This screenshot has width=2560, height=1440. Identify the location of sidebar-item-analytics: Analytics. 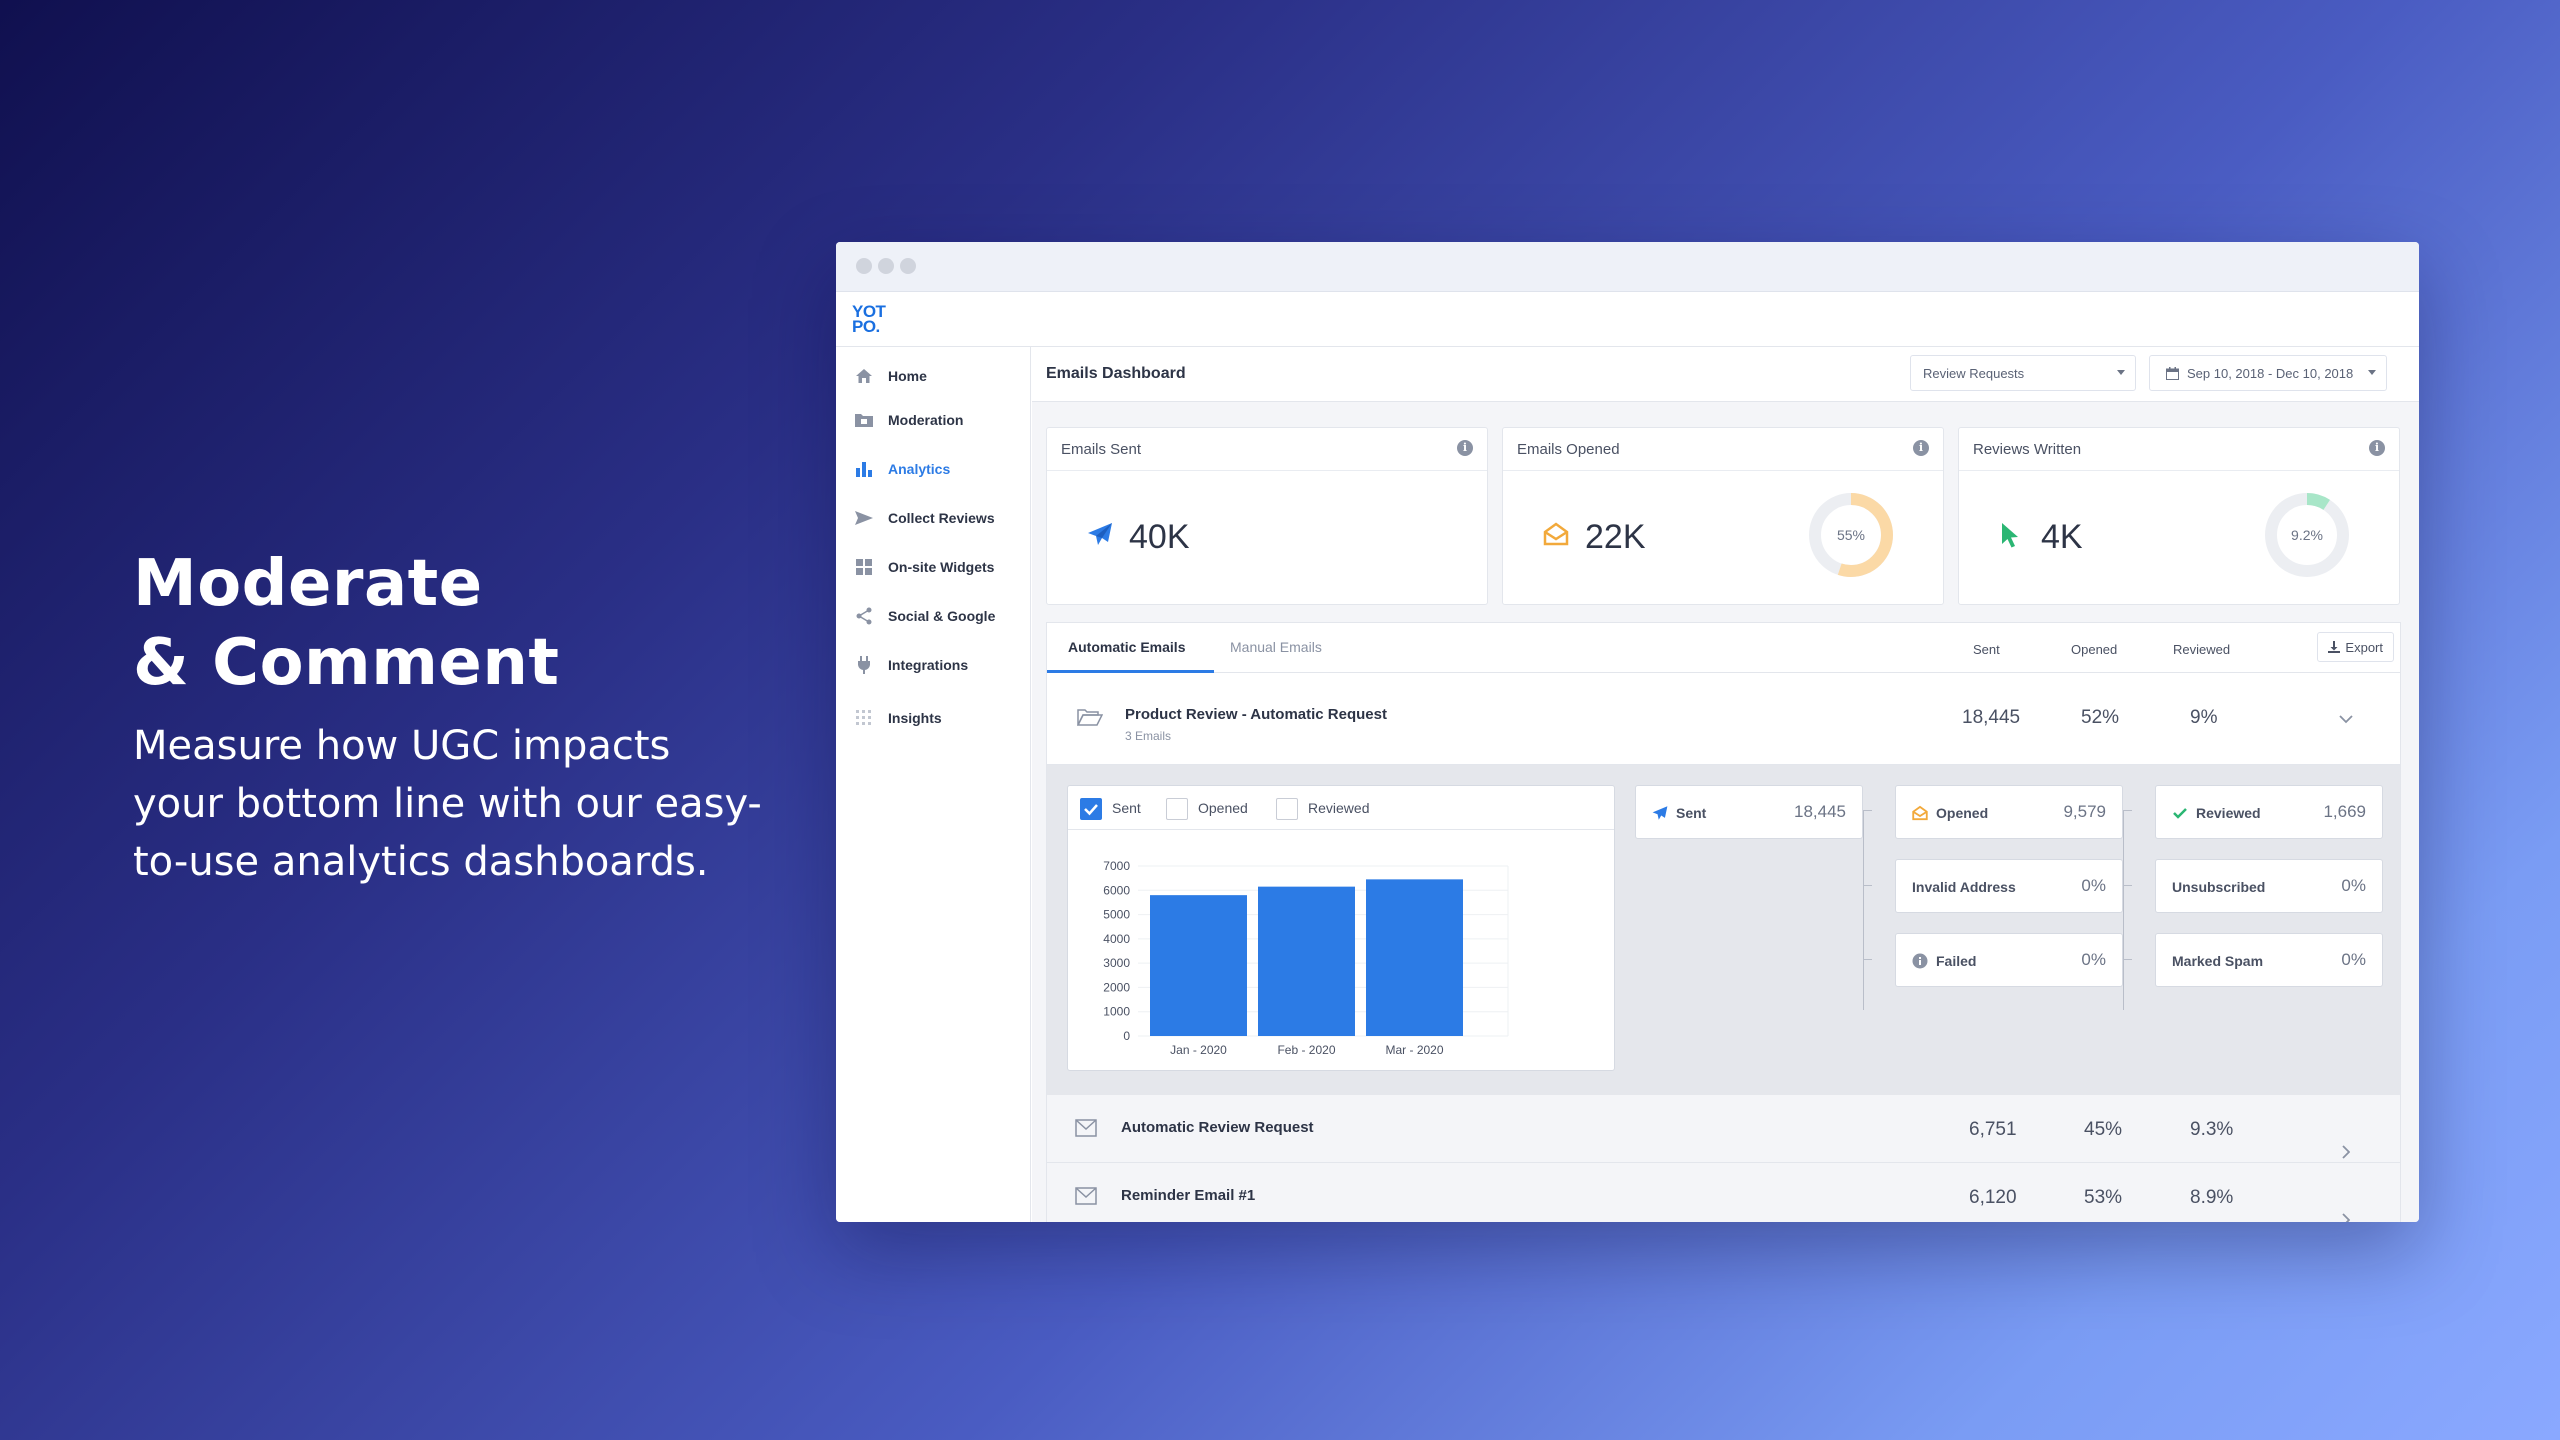
(939, 469).